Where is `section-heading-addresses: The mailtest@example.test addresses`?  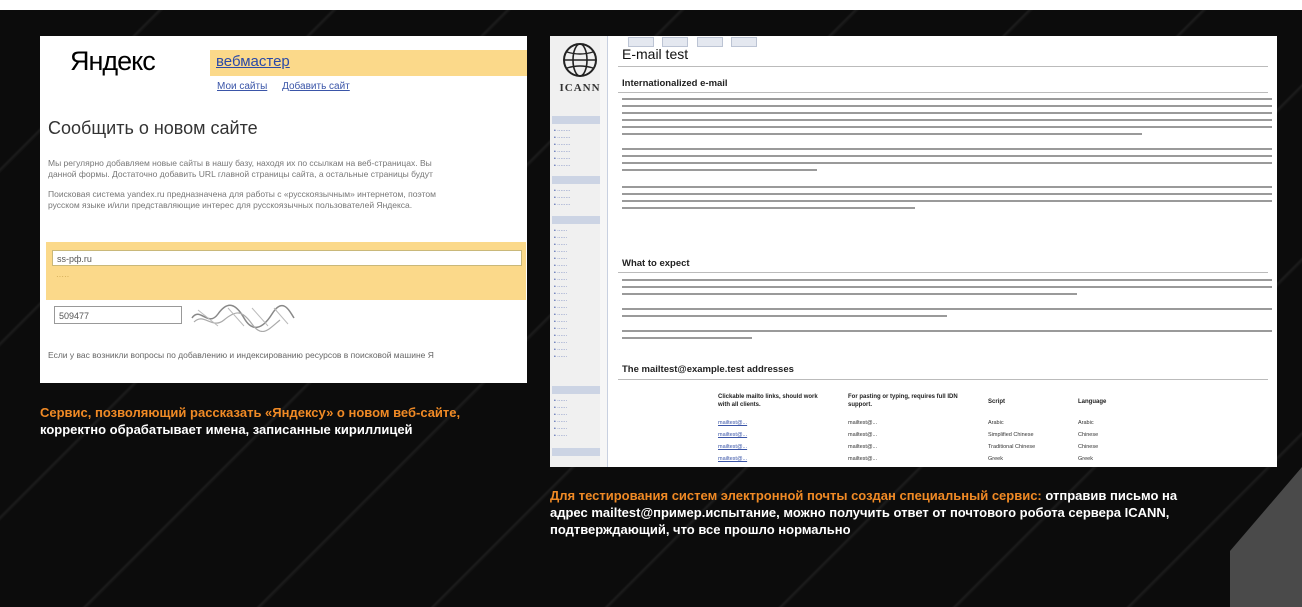 section-heading-addresses: The mailtest@example.test addresses is located at coordinates (708, 369).